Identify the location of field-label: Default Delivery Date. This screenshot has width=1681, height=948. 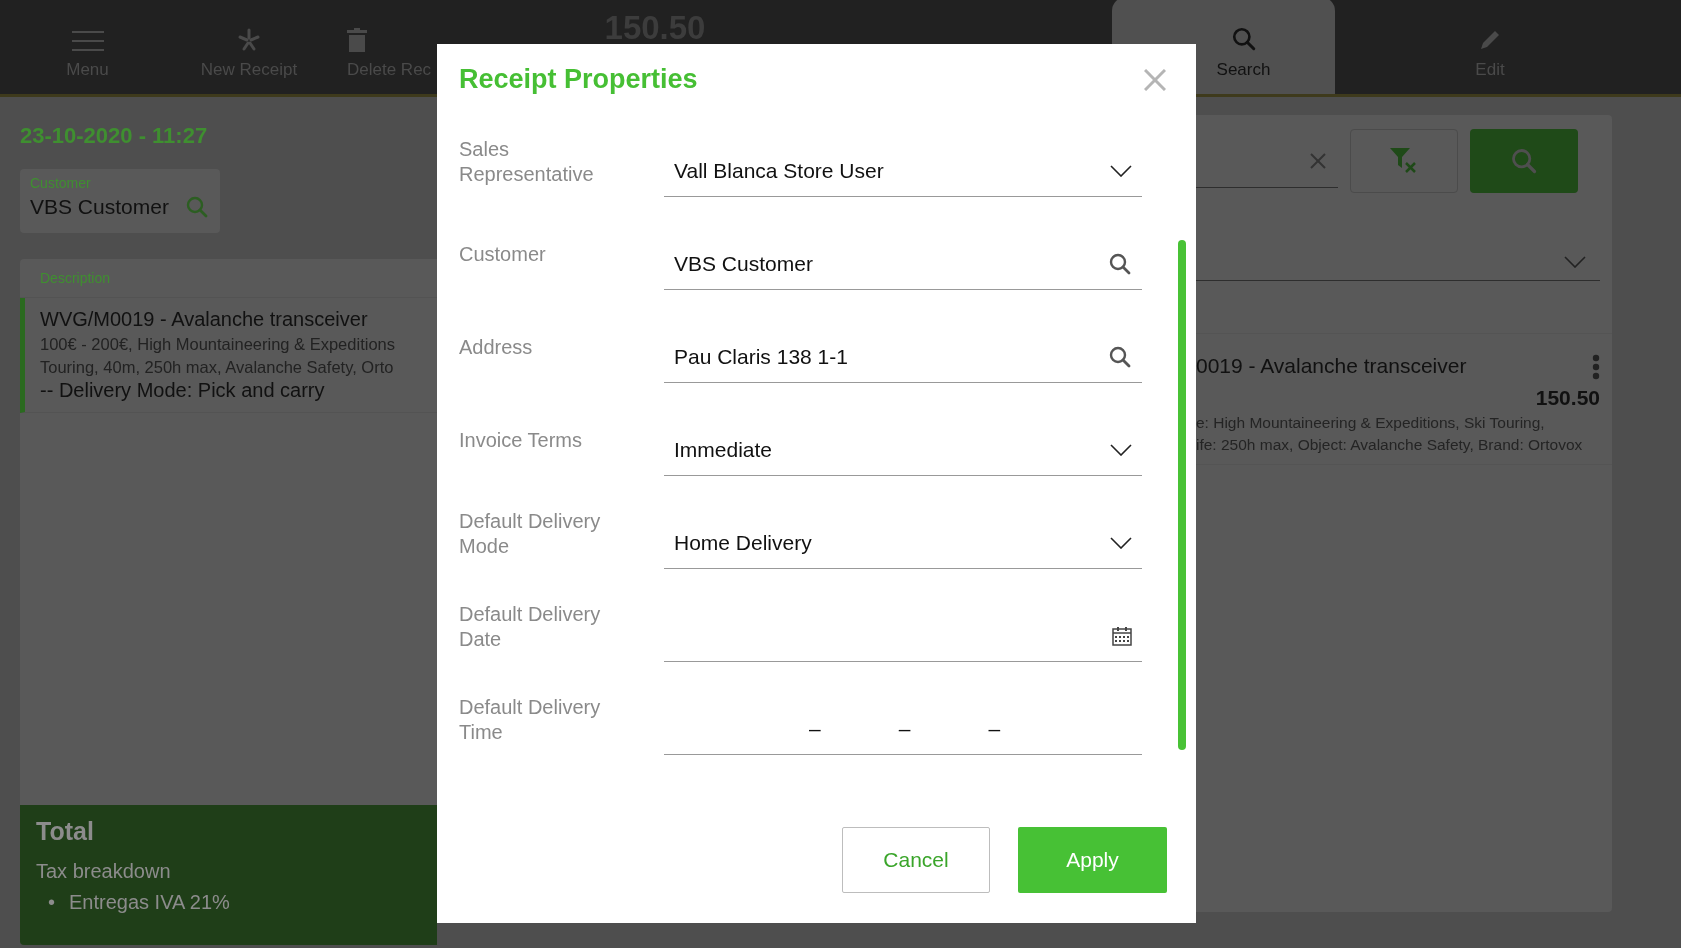
(530, 626).